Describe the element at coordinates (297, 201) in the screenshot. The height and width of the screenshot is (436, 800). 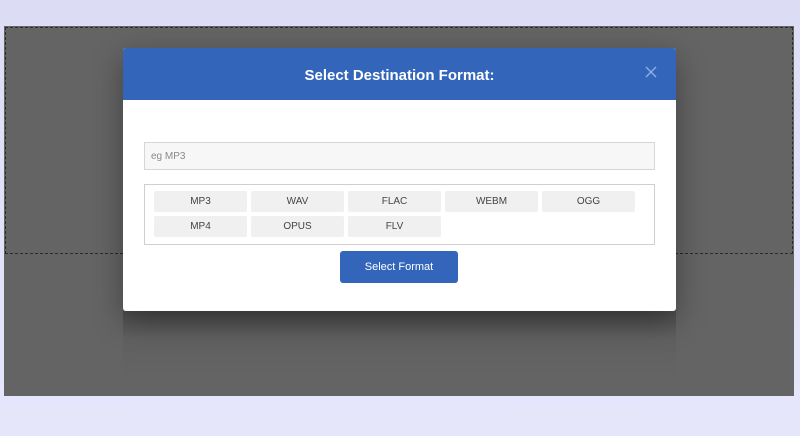
I see `format-option-wav: WAV` at that location.